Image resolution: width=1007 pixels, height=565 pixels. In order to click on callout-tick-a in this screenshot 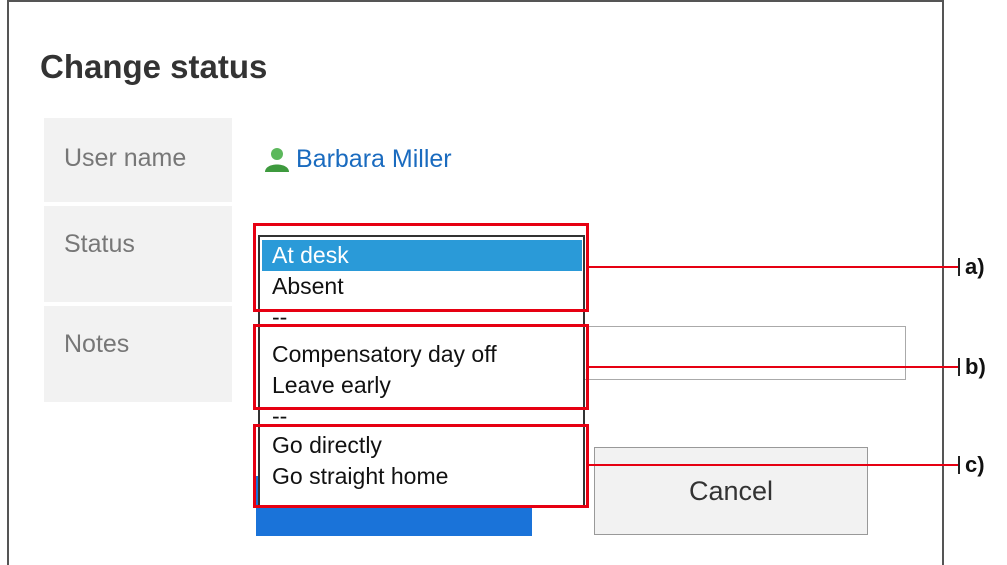, I will do `click(959, 267)`.